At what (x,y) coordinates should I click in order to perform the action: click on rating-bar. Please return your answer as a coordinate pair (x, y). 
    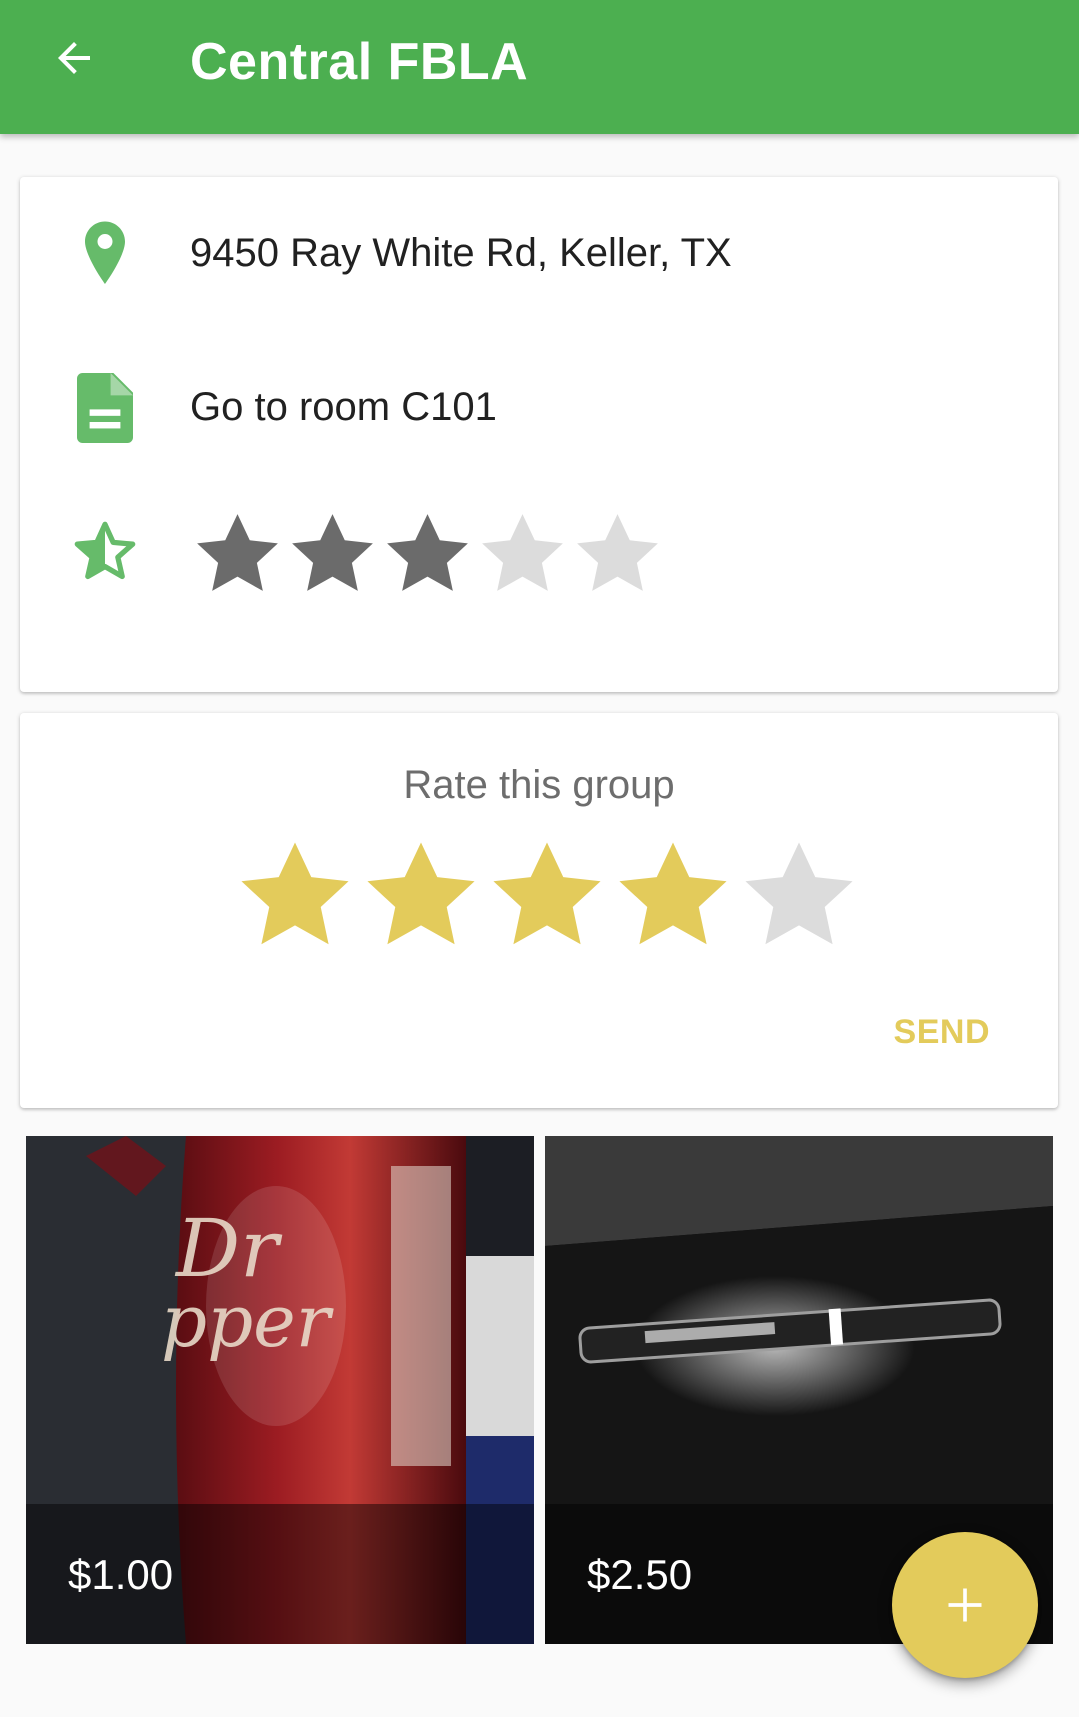
    Looking at the image, I should click on (547, 896).